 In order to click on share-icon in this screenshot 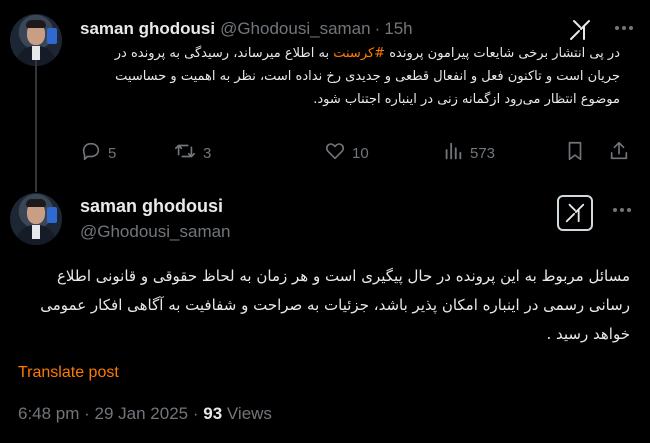, I will do `click(619, 153)`.